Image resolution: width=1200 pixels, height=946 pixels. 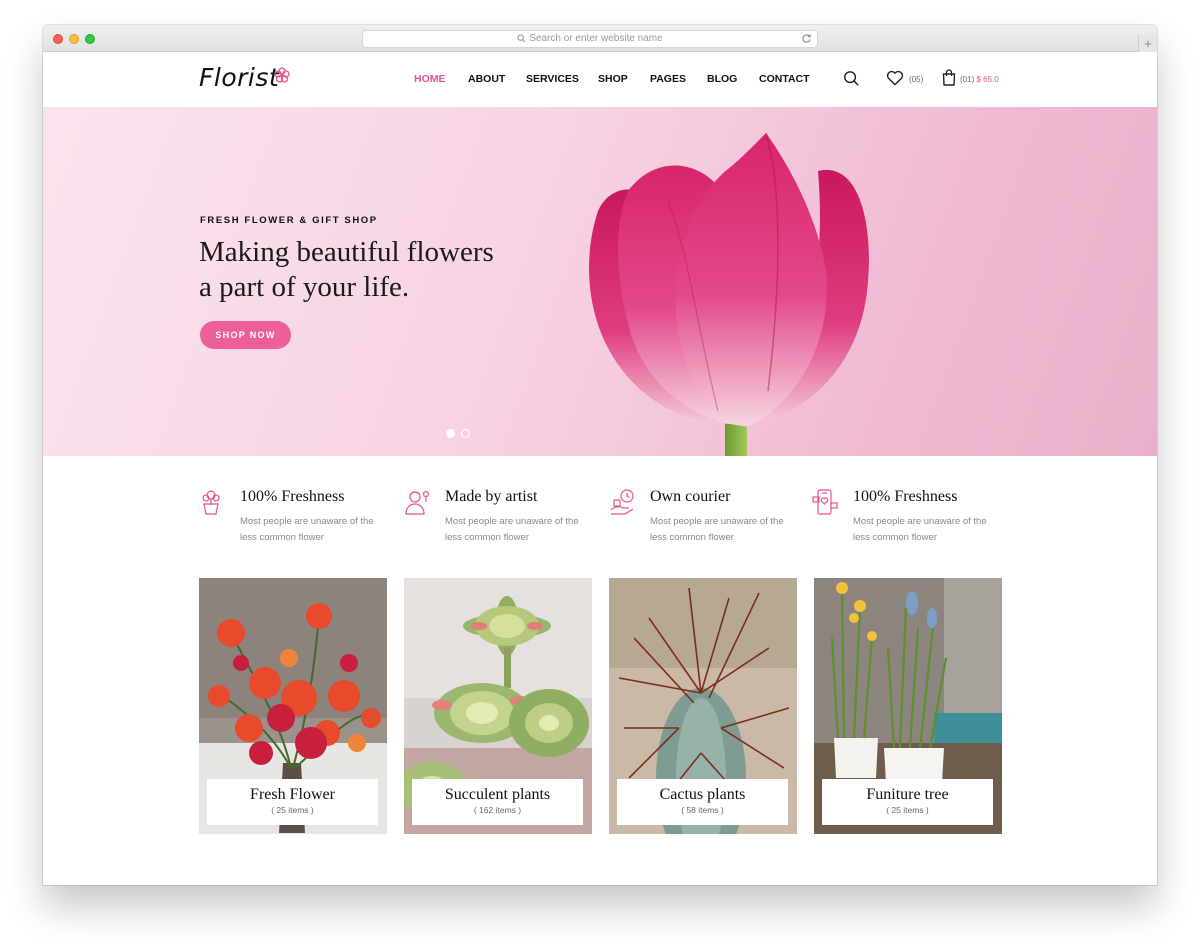 I want to click on cart-count: (01), so click(x=967, y=79).